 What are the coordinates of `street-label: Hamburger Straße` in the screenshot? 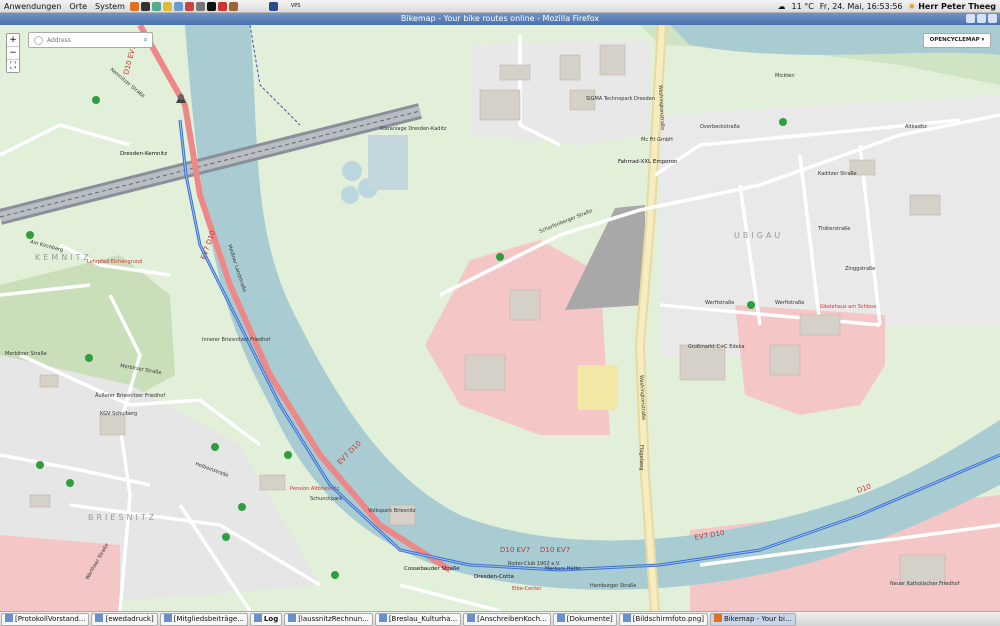 It's located at (613, 586).